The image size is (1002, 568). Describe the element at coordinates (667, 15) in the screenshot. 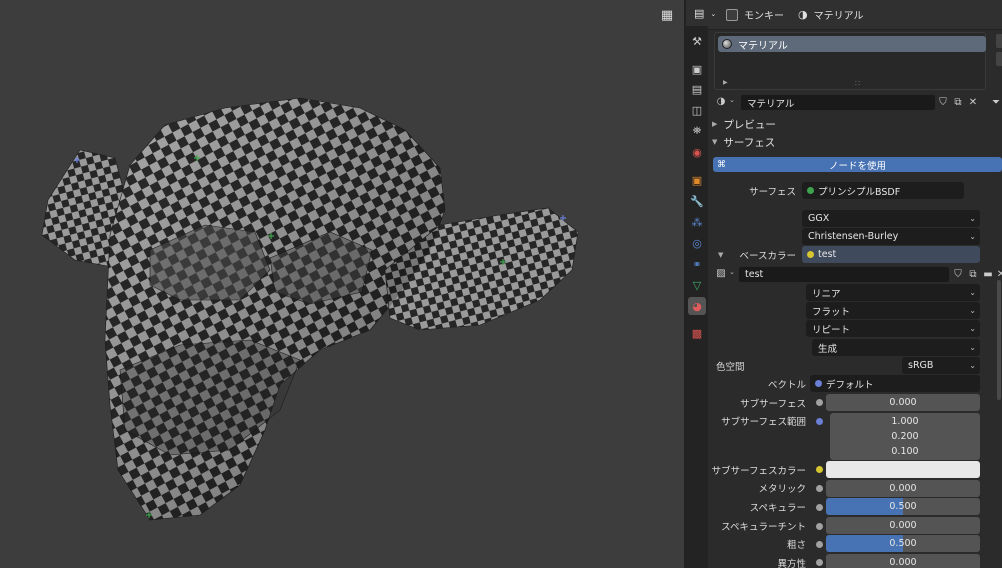

I see `grid-view-icon: ▦` at that location.